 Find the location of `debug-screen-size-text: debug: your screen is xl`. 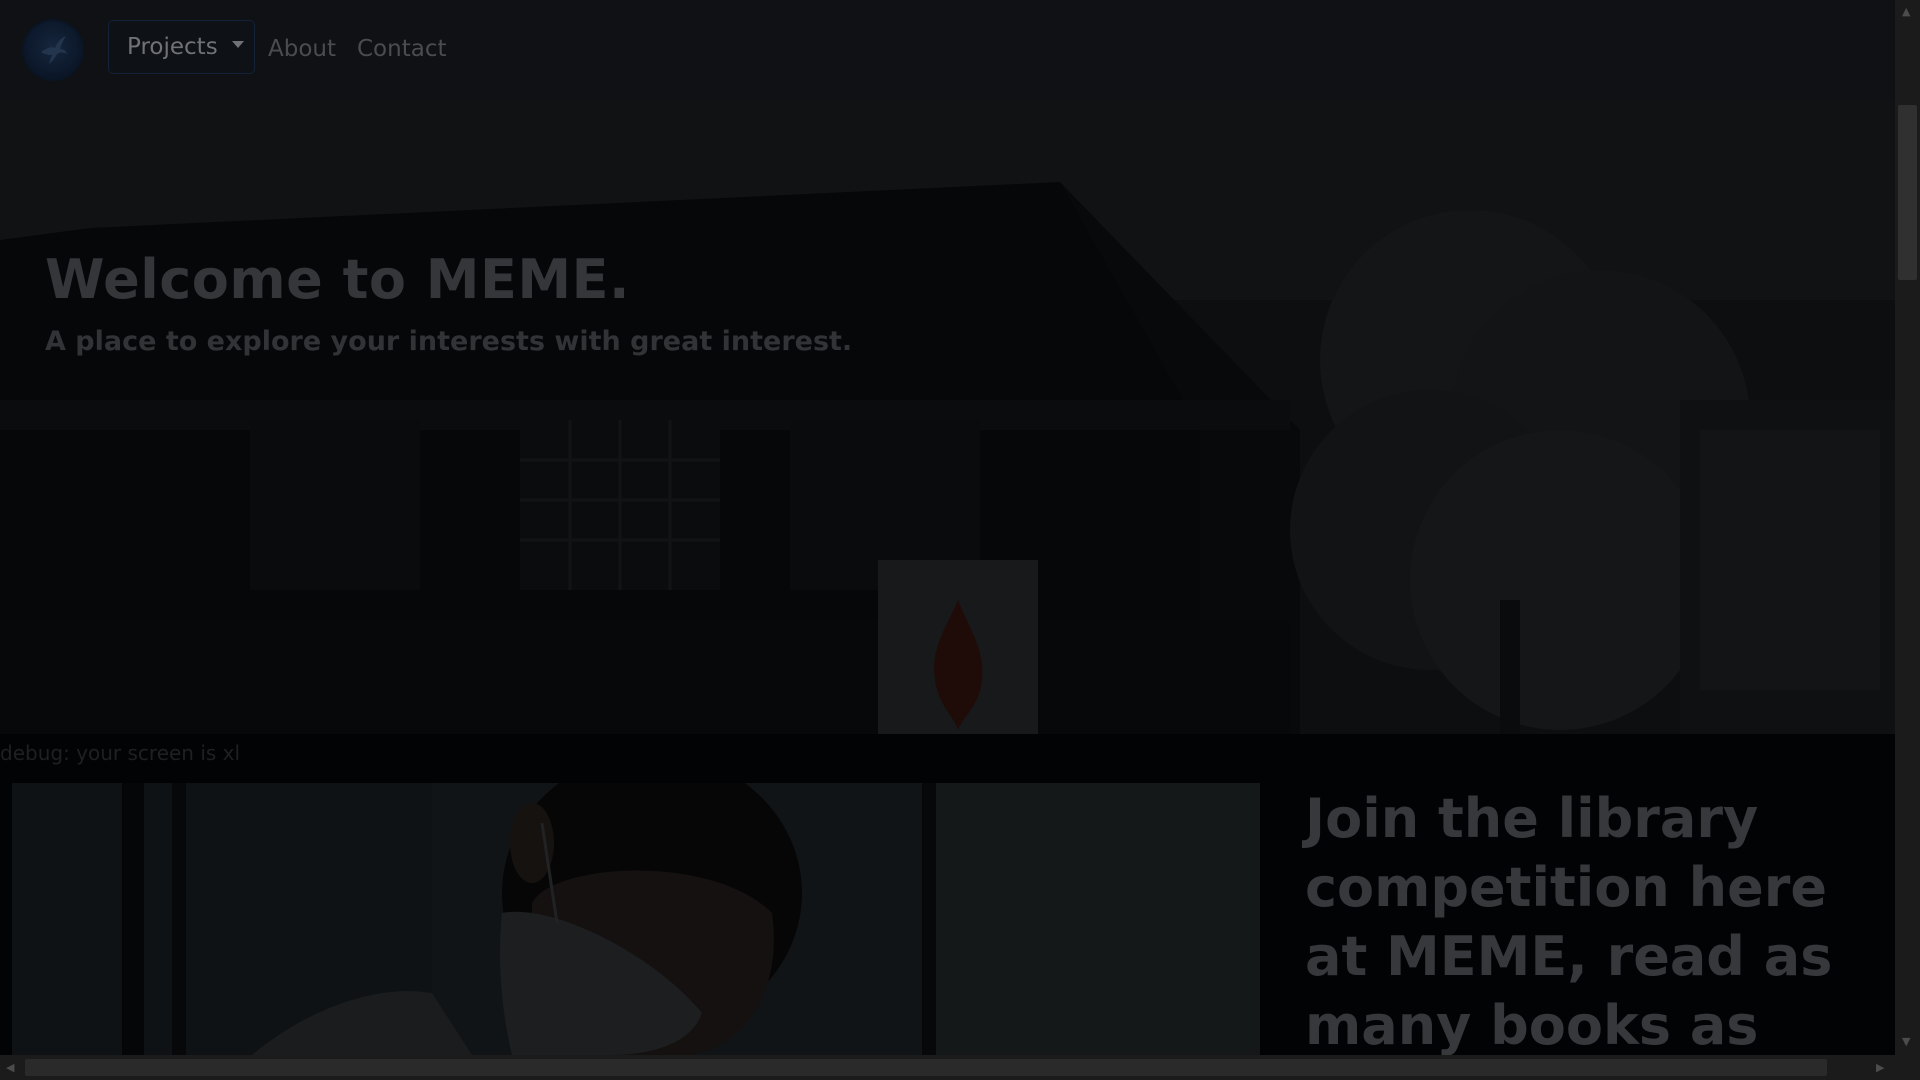

debug-screen-size-text: debug: your screen is xl is located at coordinates (120, 753).